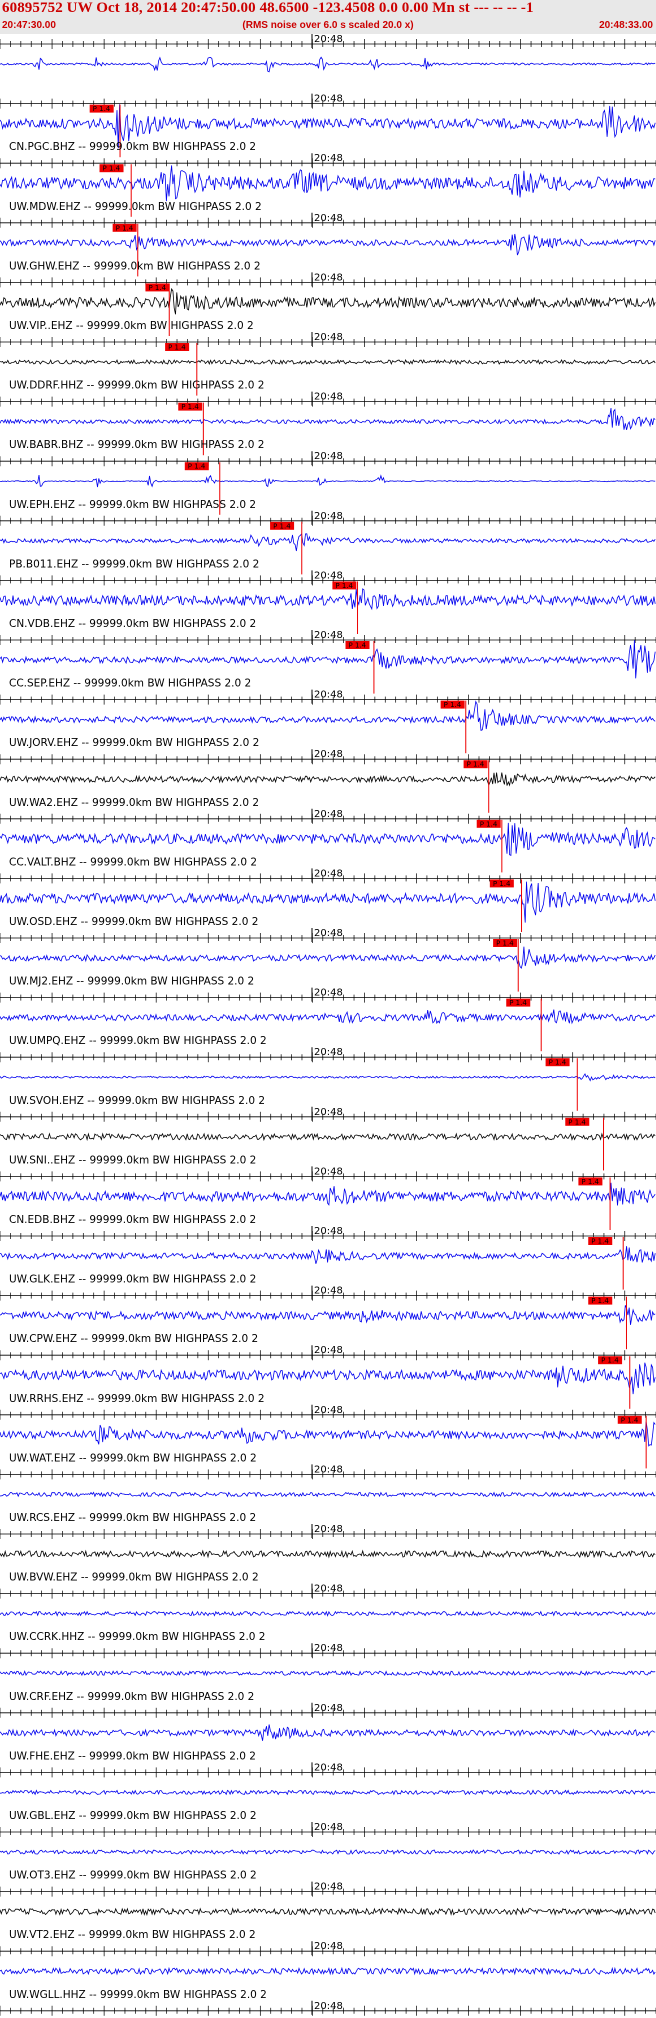 The image size is (656, 2018). What do you see at coordinates (626, 25) in the screenshot?
I see `end-time: 20:48:33.00` at bounding box center [626, 25].